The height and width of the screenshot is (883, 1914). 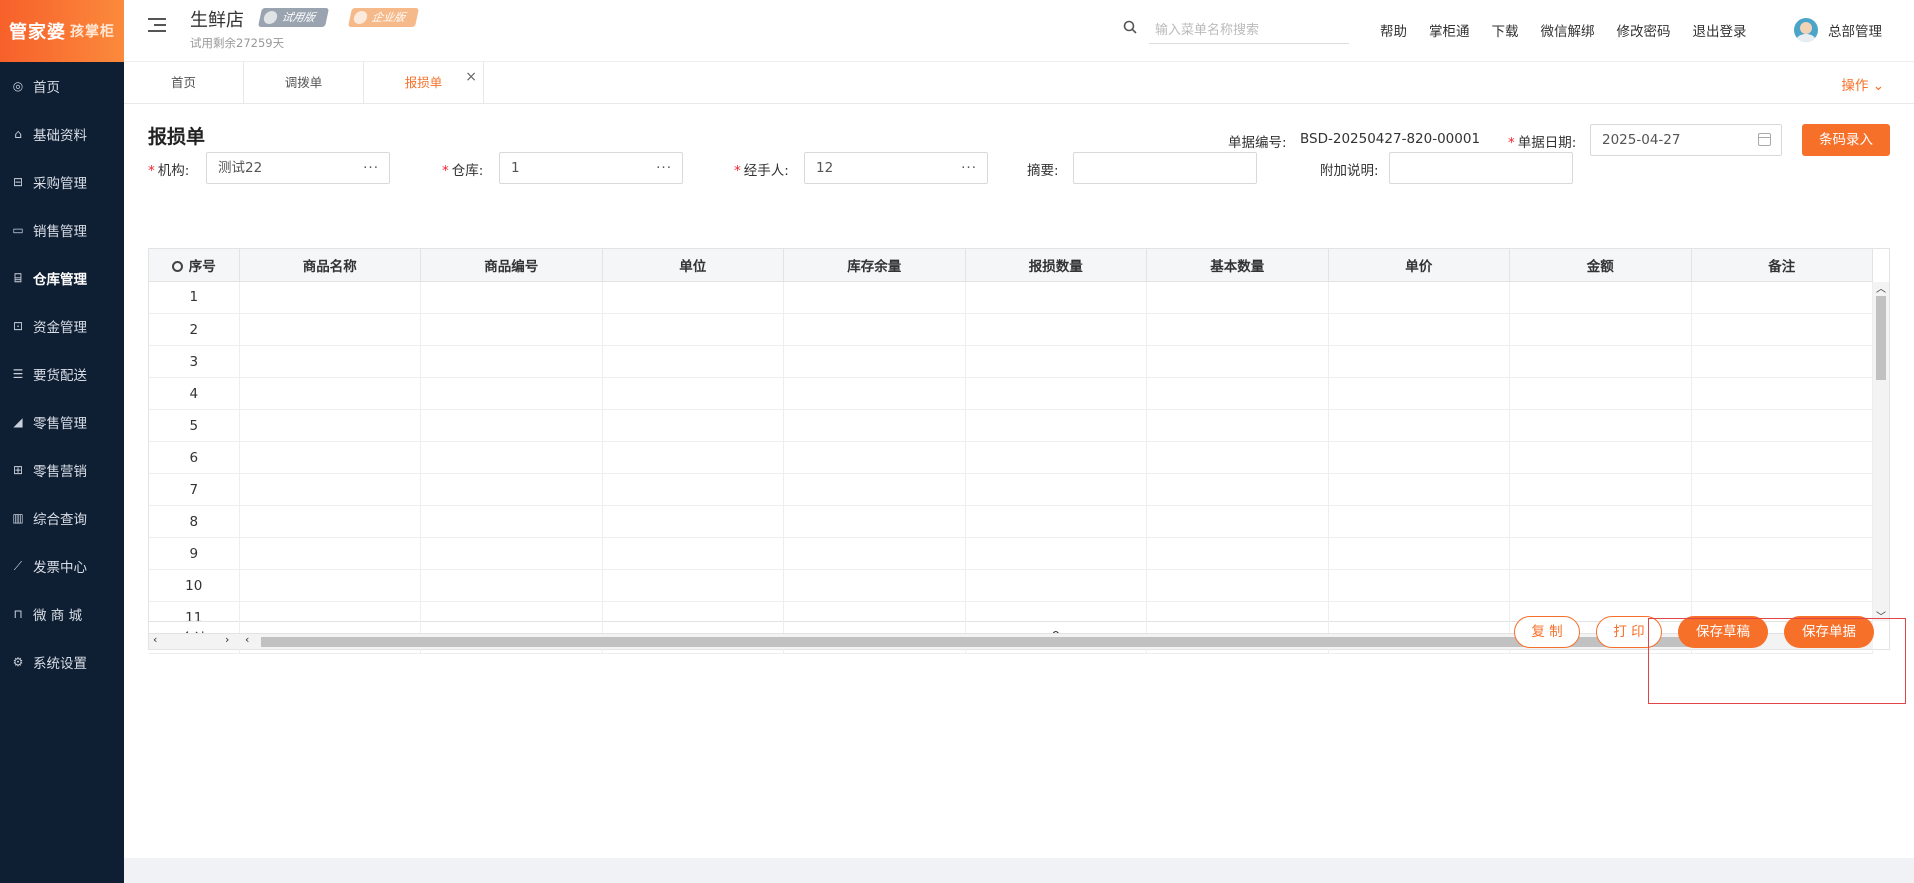 I want to click on tab-damage-report: 报损单 ×, so click(x=424, y=83).